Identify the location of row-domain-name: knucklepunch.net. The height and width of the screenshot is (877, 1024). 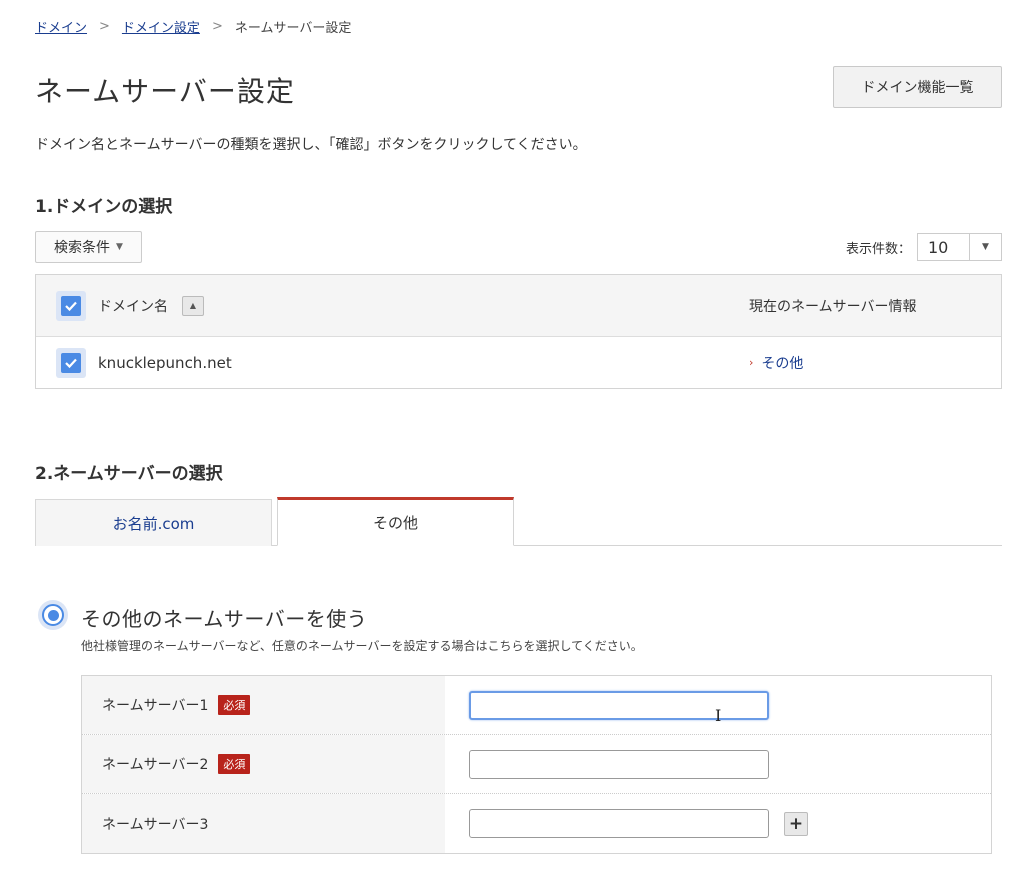
(165, 362).